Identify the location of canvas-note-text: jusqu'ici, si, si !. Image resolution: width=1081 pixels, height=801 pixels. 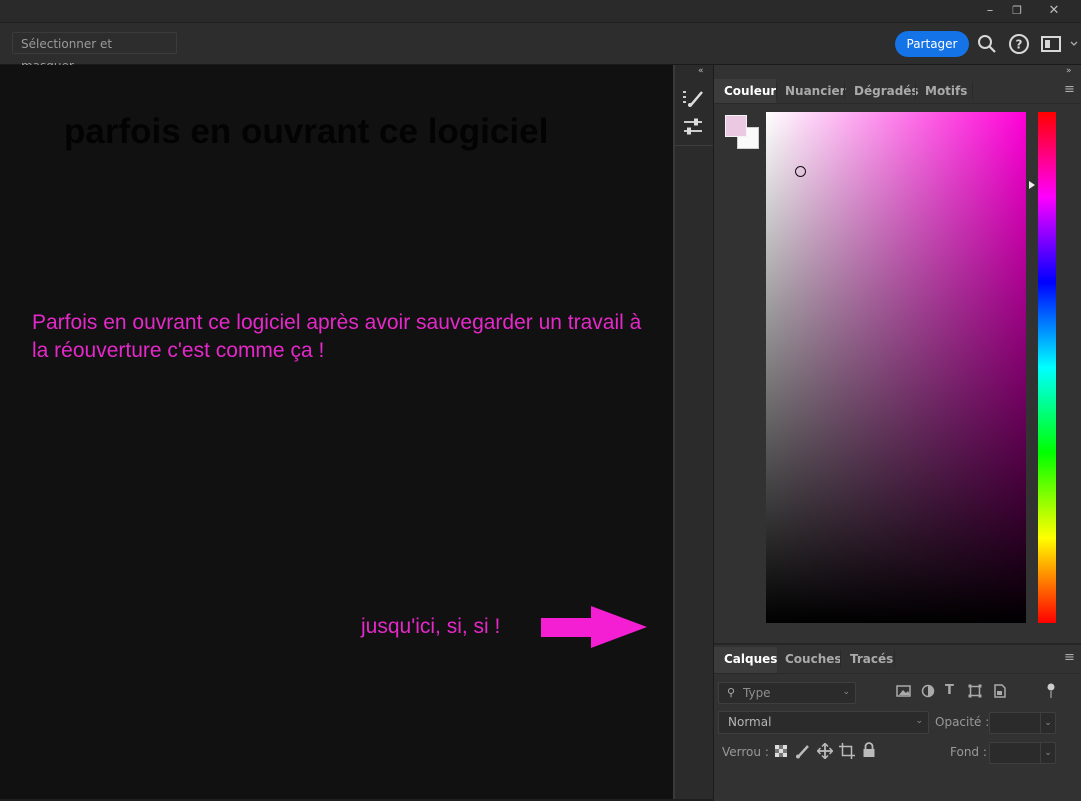
(431, 626).